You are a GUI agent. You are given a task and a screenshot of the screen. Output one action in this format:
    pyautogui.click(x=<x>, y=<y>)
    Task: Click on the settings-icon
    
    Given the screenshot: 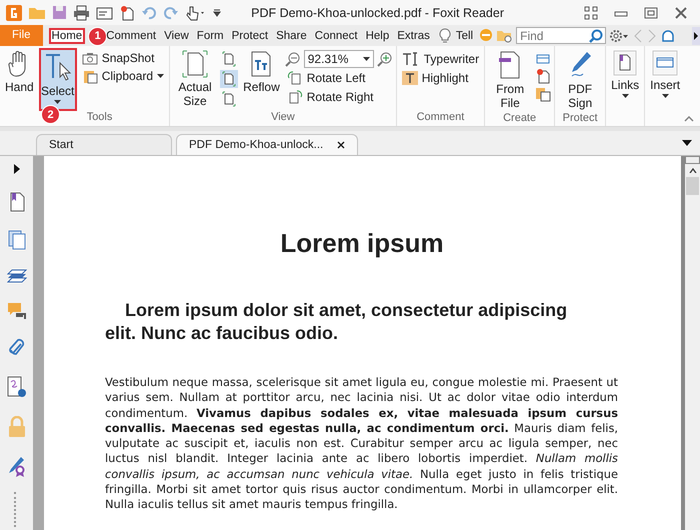 What is the action you would take?
    pyautogui.click(x=619, y=36)
    